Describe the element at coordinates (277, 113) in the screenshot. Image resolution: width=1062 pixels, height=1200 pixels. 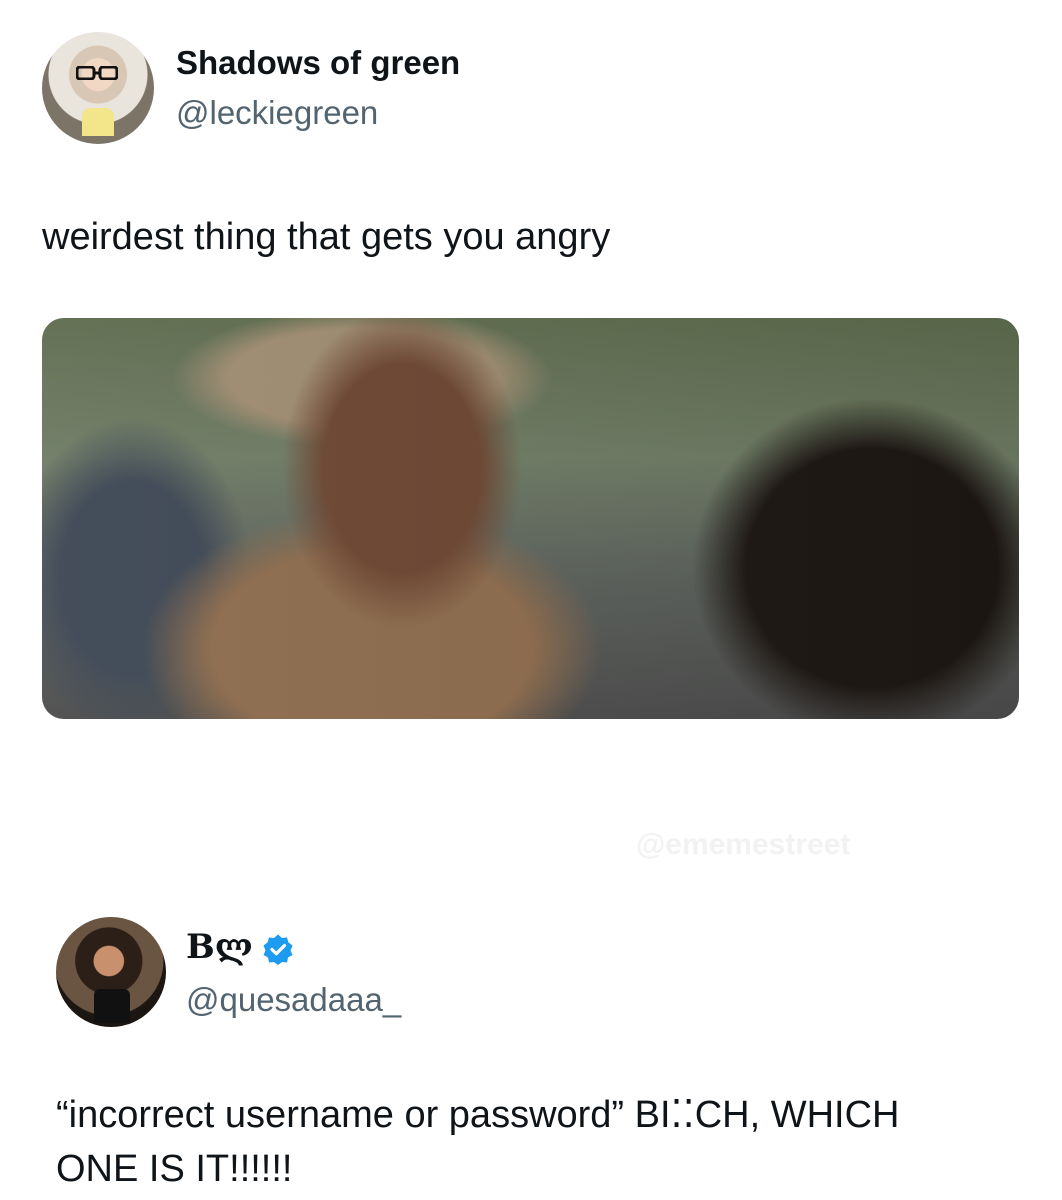
I see `user-handle: @leckiegreen` at that location.